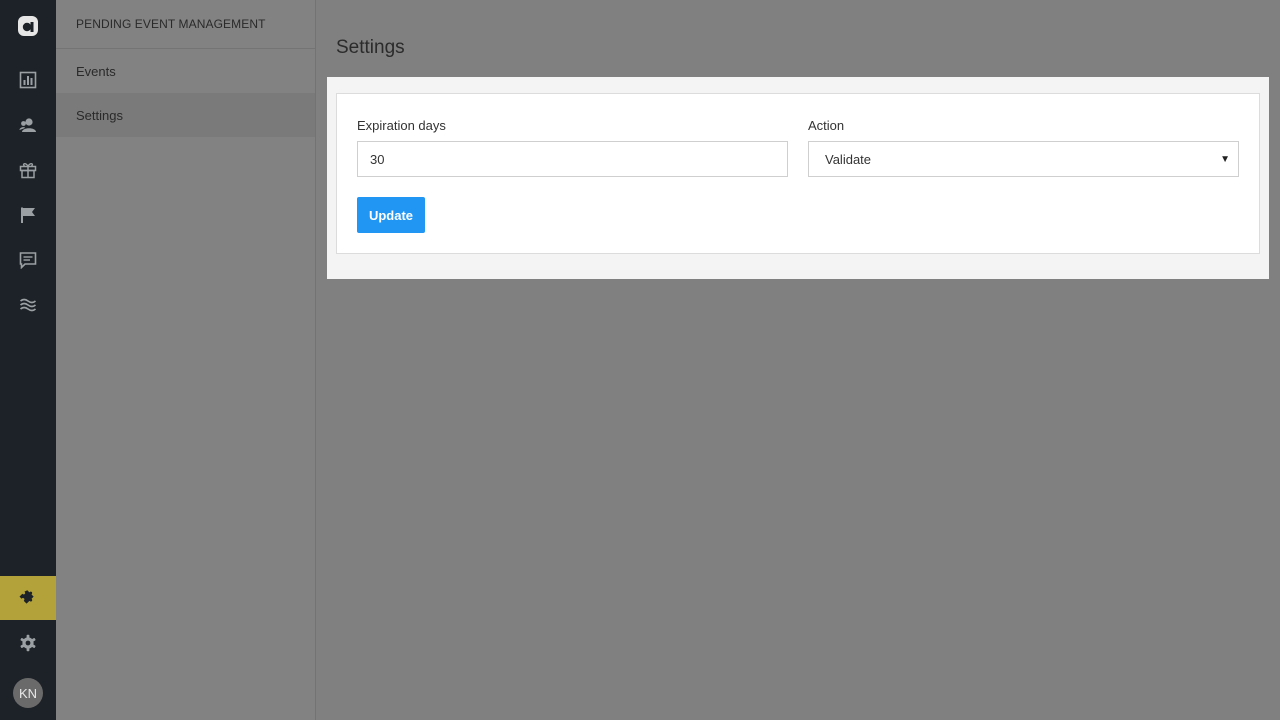 The width and height of the screenshot is (1280, 720). What do you see at coordinates (572, 159) in the screenshot?
I see `expiration-days-input: 30` at bounding box center [572, 159].